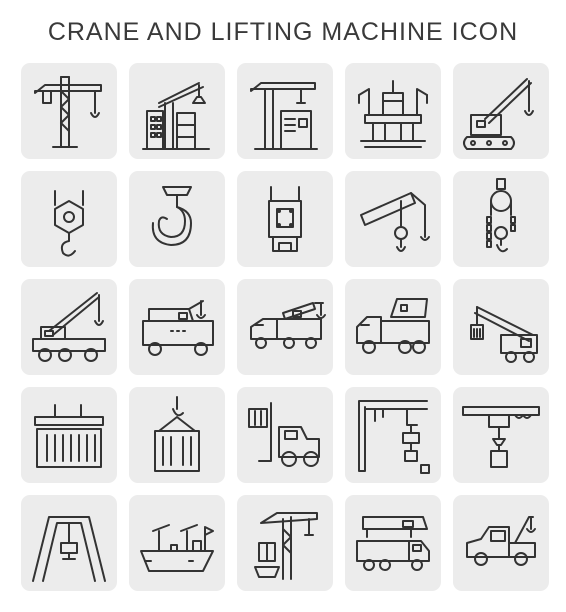 The width and height of the screenshot is (566, 612). What do you see at coordinates (177, 543) in the screenshot?
I see `cargo-ship-cranes-icon` at bounding box center [177, 543].